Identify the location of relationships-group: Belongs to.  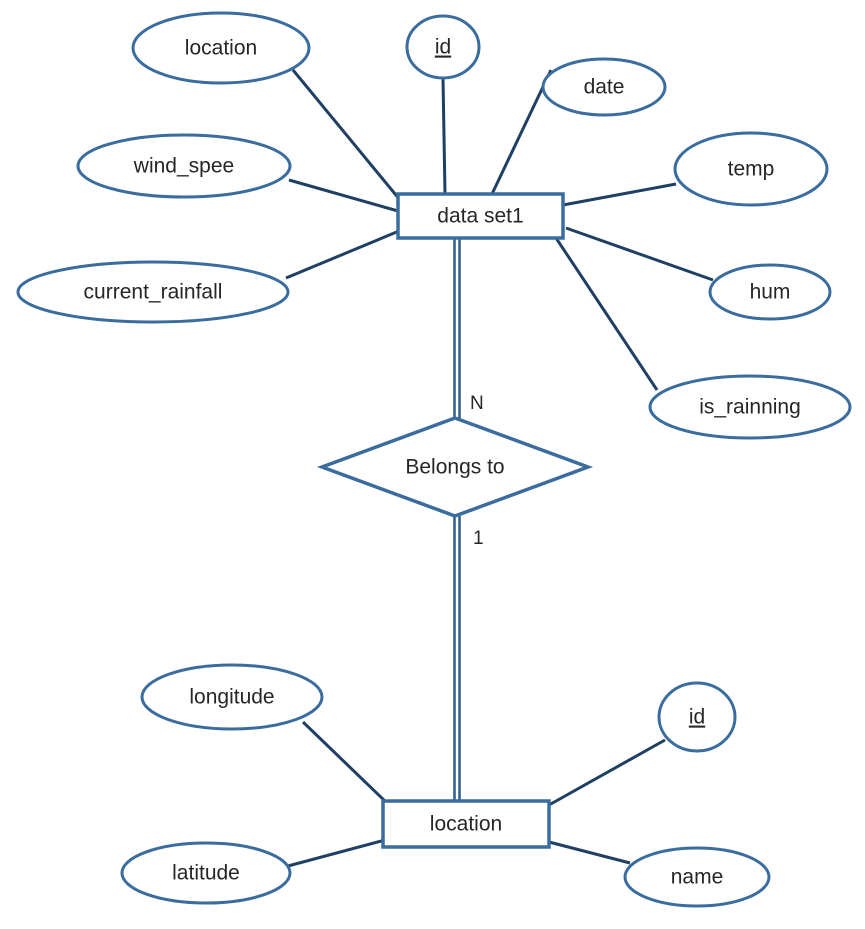
(455, 467).